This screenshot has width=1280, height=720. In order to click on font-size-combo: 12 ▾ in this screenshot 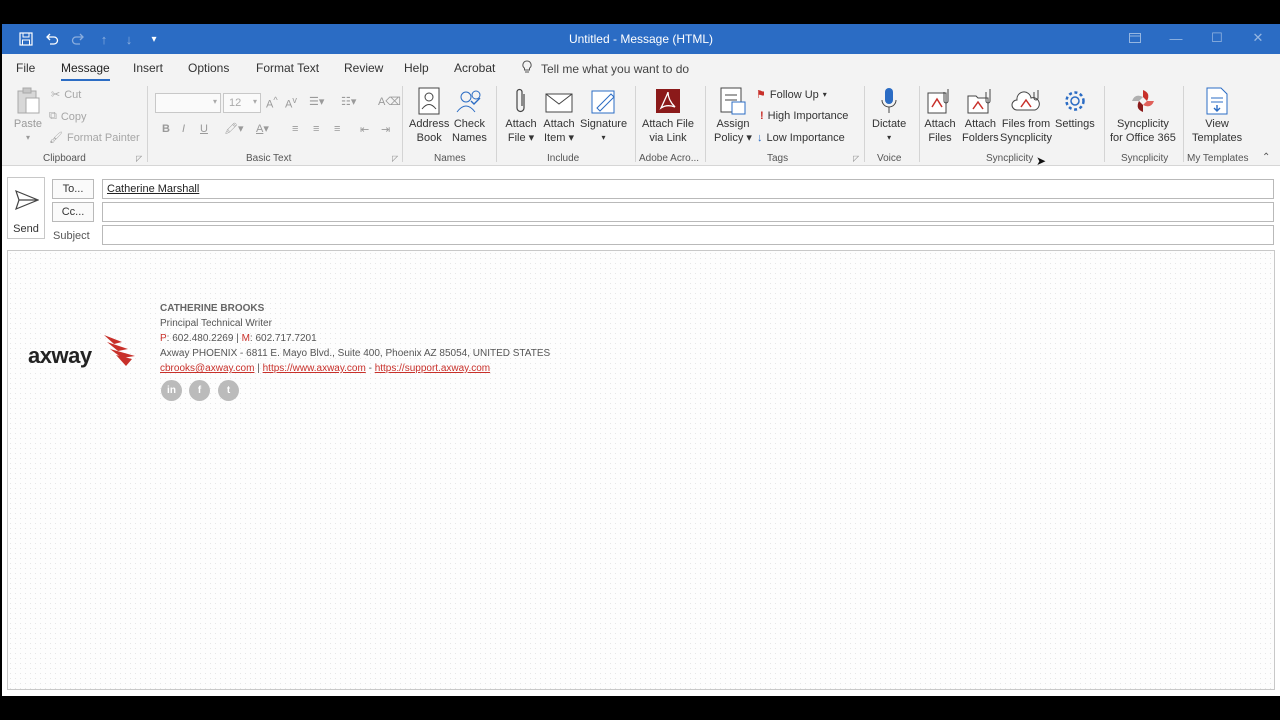, I will do `click(242, 103)`.